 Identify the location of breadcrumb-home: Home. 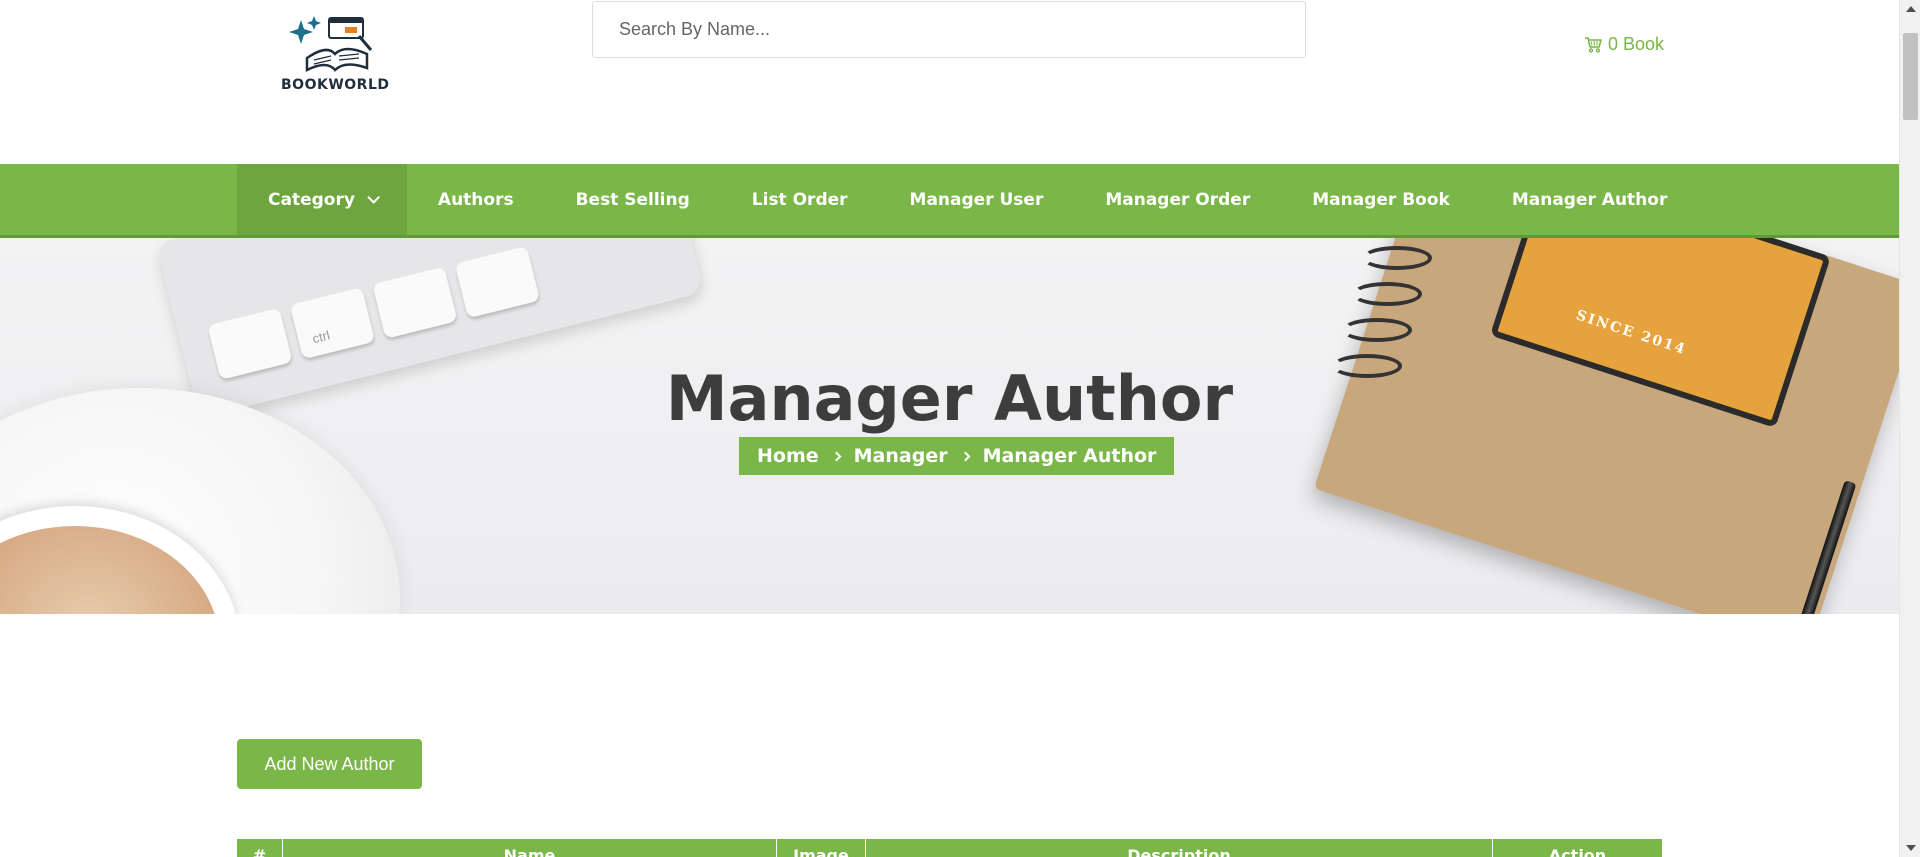
(788, 456).